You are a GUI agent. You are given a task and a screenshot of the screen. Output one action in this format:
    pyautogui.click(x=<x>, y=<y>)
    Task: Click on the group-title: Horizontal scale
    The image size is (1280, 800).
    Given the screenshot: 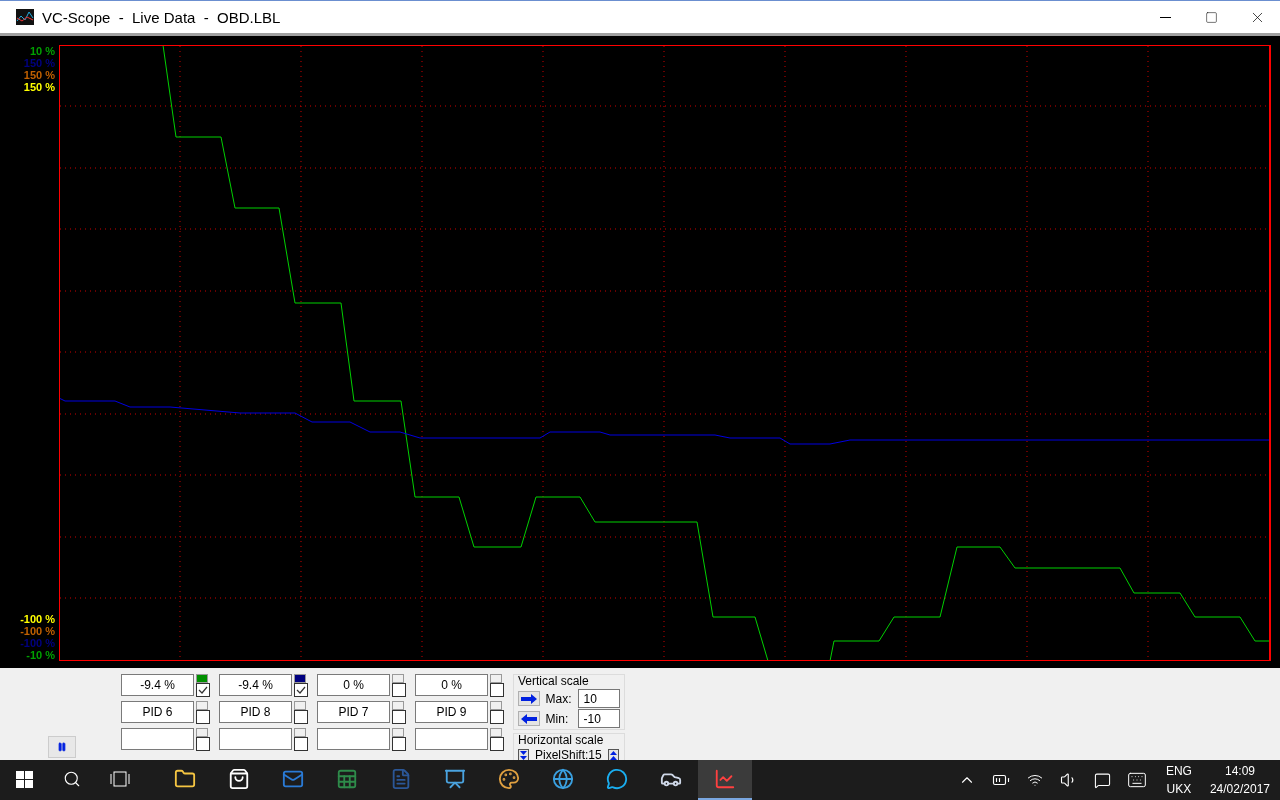 What is the action you would take?
    pyautogui.click(x=561, y=740)
    